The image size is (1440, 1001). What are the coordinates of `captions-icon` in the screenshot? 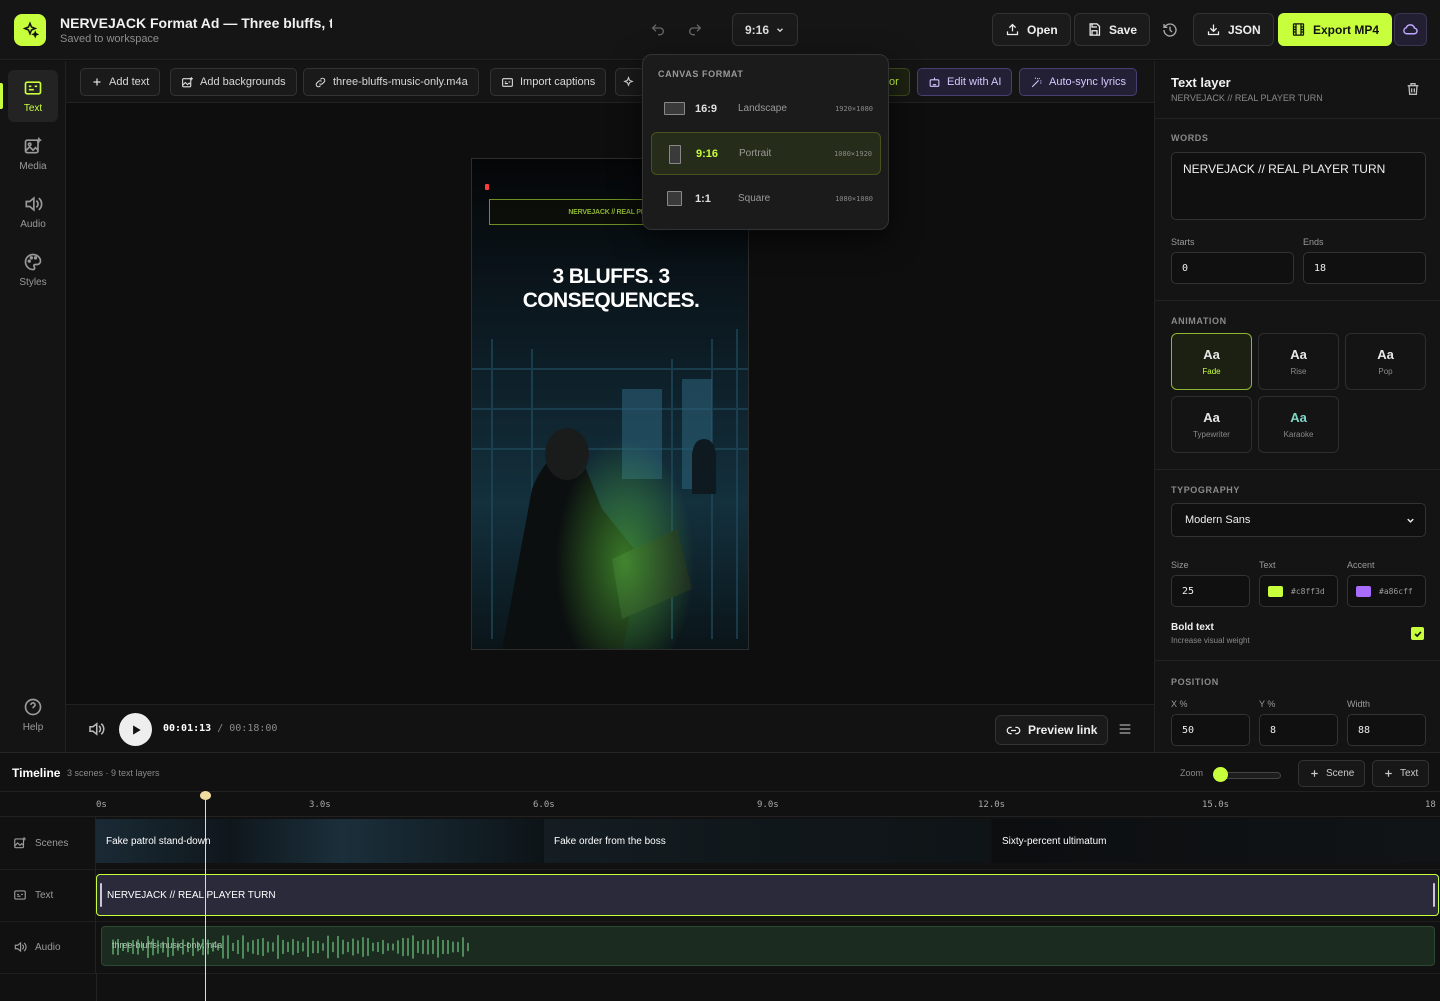 It's located at (20, 895).